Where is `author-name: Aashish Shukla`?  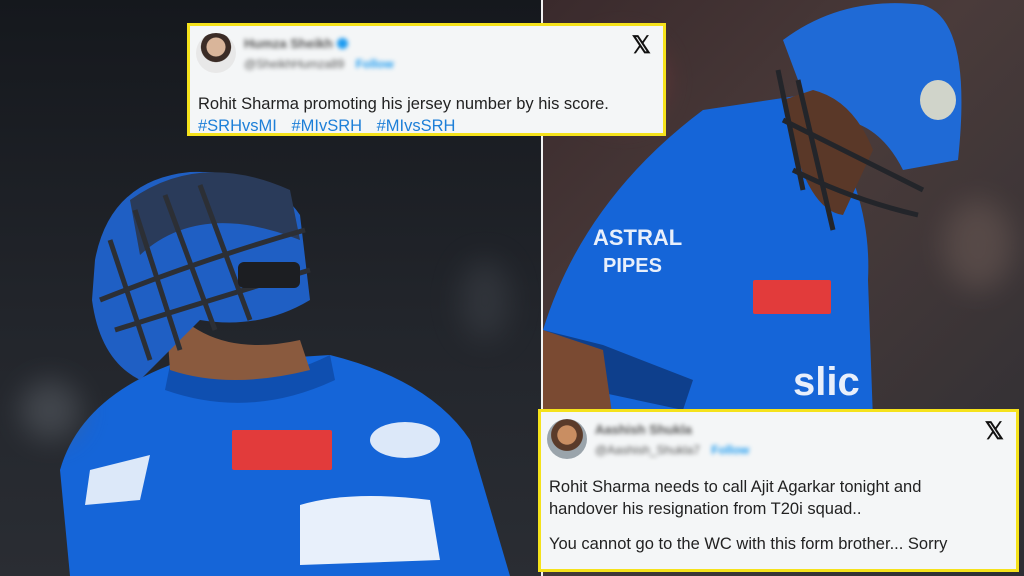
author-name: Aashish Shukla is located at coordinates (643, 429).